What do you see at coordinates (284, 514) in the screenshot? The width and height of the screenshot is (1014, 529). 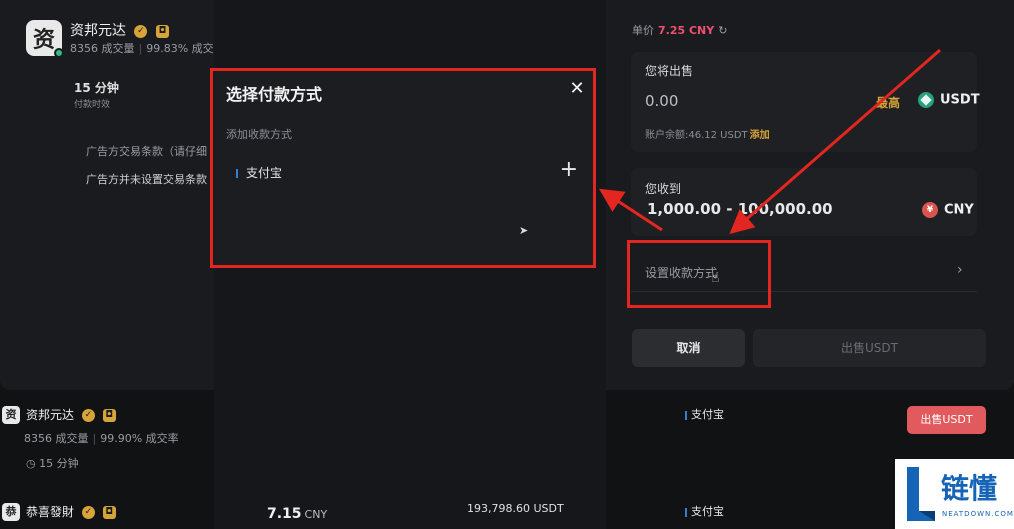 I see `list-price-value: 7.15` at bounding box center [284, 514].